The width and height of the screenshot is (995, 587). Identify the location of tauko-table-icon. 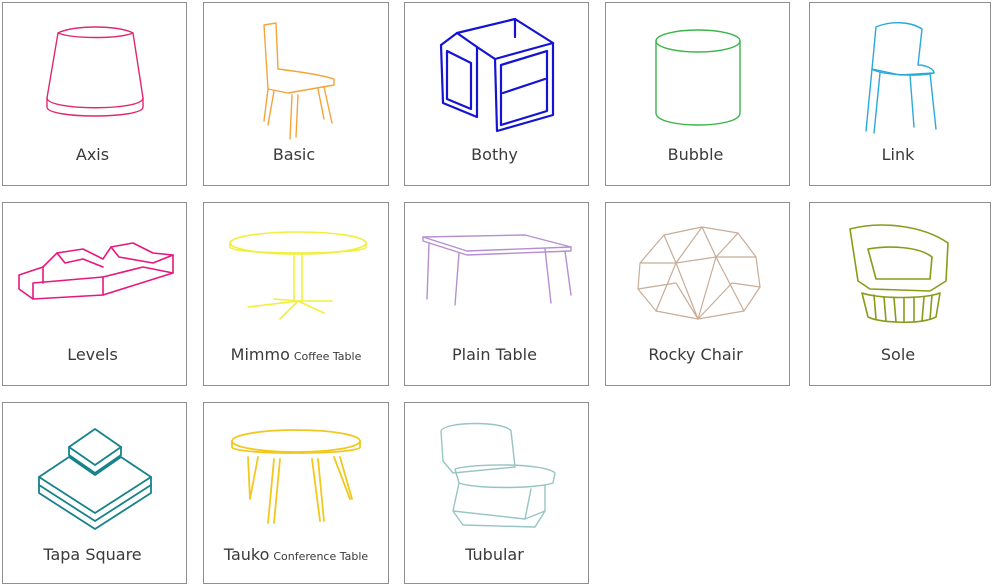
(296, 476).